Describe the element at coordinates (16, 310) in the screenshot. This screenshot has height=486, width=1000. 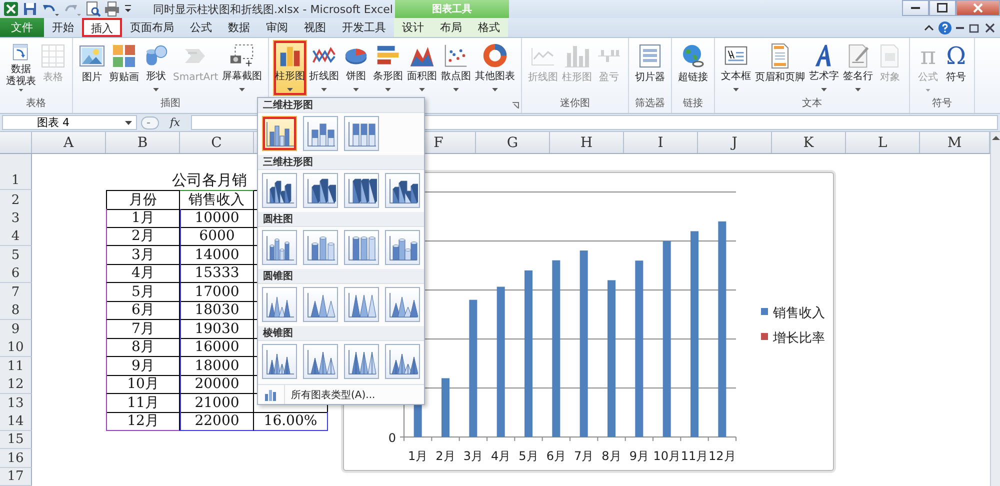
I see `row-header: 8` at that location.